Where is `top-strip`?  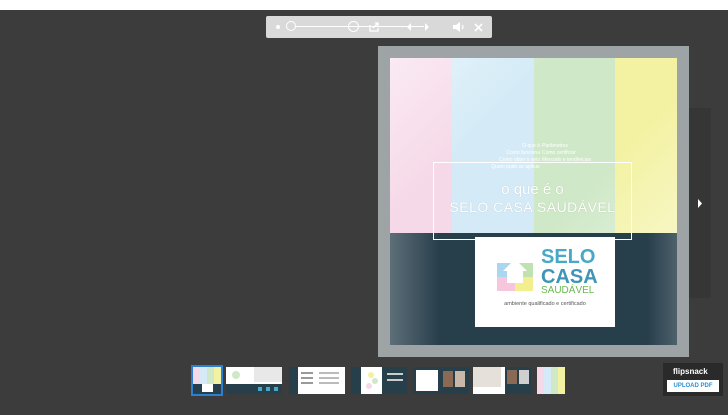
top-strip is located at coordinates (364, 5).